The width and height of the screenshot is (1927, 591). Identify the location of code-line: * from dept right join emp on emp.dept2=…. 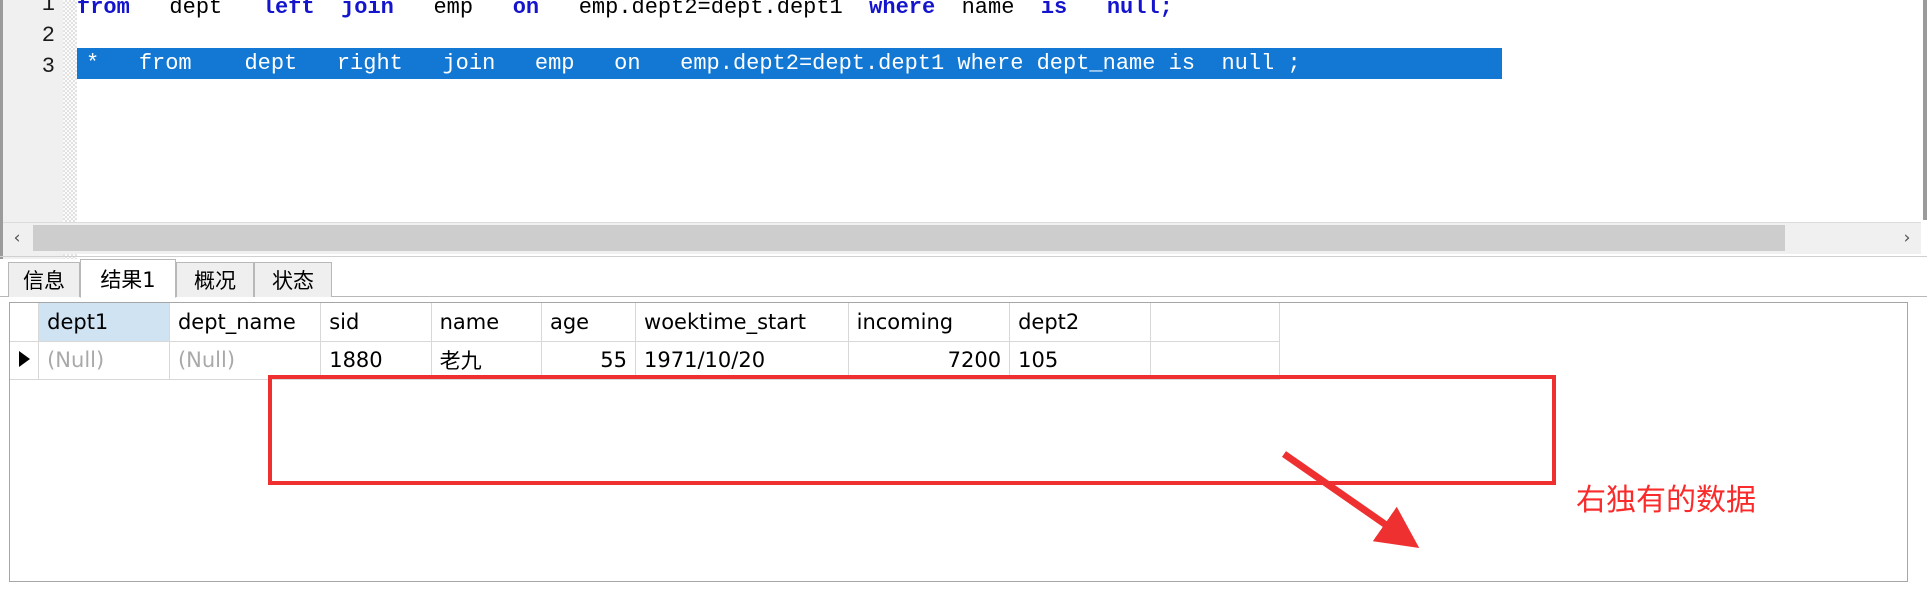
(789, 63).